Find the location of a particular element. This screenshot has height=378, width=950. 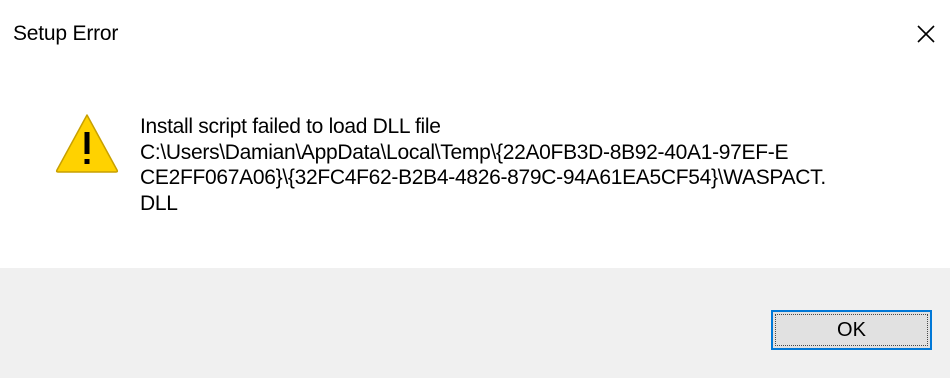

window-title: Setup Error is located at coordinates (66, 33).